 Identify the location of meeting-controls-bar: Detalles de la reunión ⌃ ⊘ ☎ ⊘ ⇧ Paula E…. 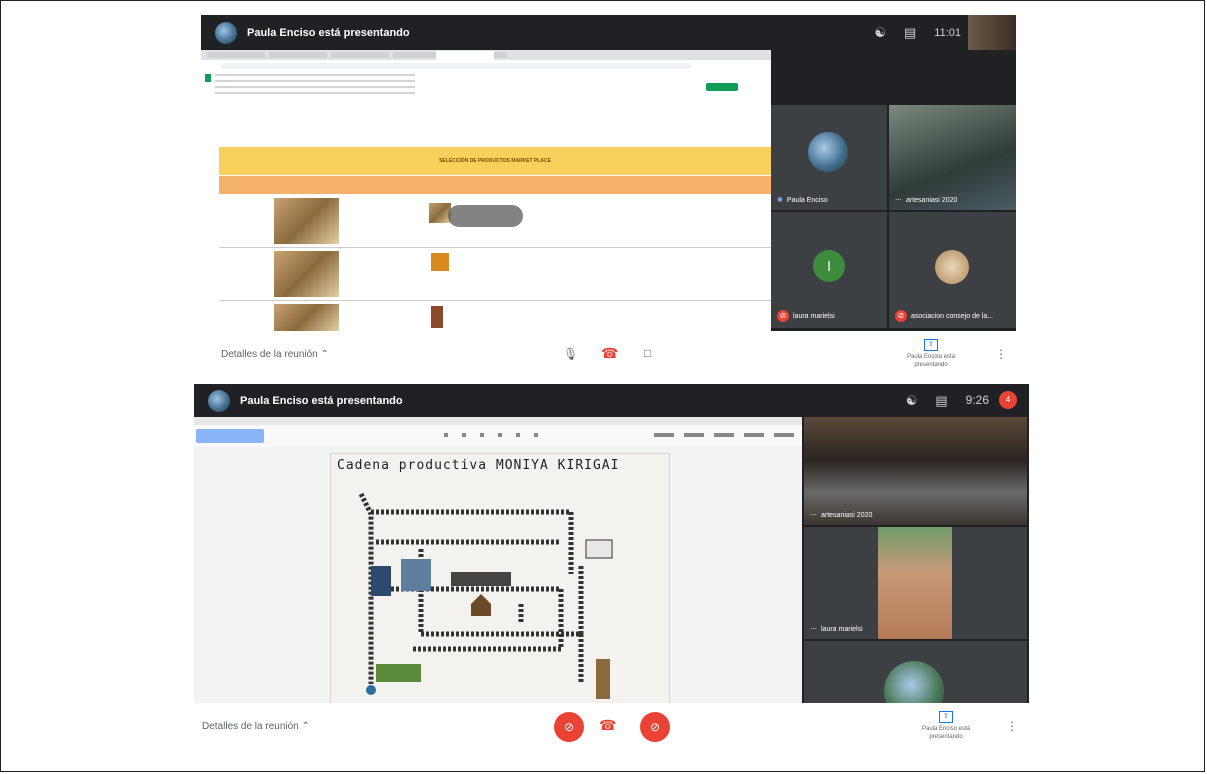
(611, 727).